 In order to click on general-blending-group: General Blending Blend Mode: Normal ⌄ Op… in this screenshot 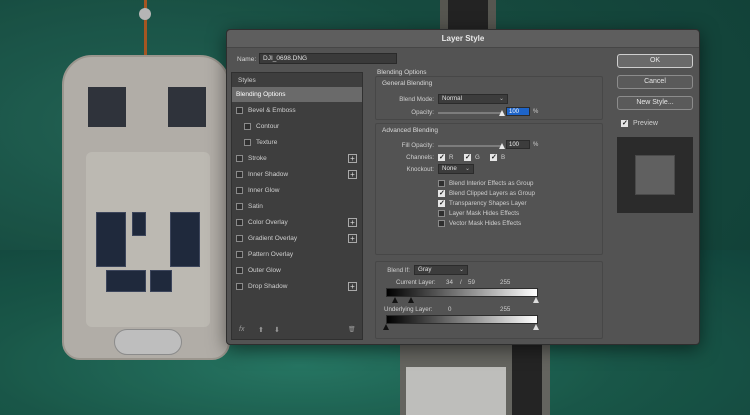, I will do `click(489, 98)`.